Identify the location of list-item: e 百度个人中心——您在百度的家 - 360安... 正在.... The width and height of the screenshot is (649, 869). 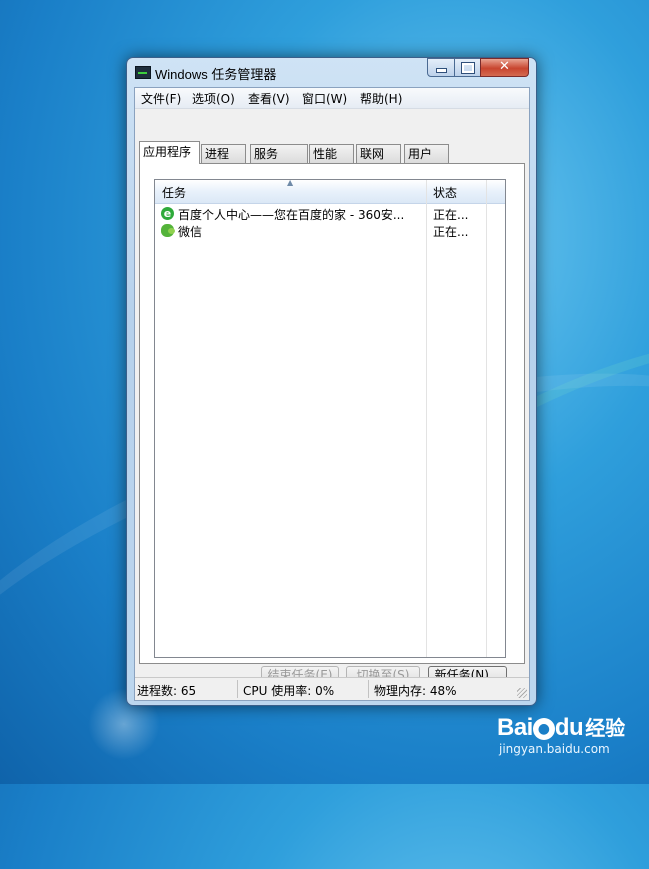
(330, 213).